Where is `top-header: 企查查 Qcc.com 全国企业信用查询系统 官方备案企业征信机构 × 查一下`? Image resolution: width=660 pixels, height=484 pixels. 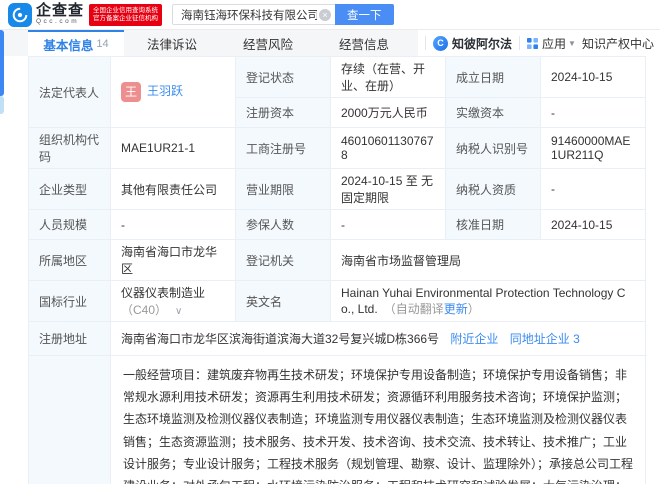 top-header: 企查查 Qcc.com 全国企业信用查询系统 官方备案企业征信机构 × 查一下 is located at coordinates (330, 14).